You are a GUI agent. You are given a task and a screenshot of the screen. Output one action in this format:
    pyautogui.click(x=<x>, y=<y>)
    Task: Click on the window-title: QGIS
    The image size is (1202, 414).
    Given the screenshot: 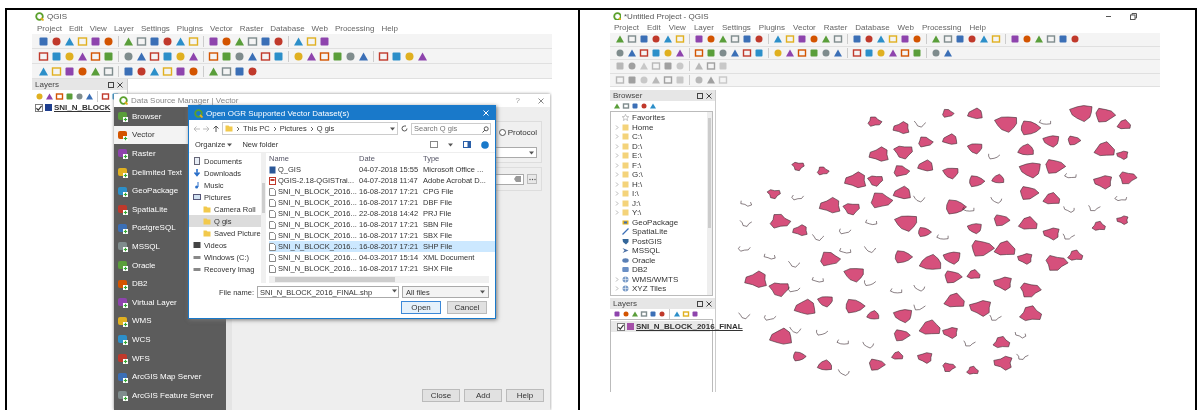 What is the action you would take?
    pyautogui.click(x=57, y=16)
    